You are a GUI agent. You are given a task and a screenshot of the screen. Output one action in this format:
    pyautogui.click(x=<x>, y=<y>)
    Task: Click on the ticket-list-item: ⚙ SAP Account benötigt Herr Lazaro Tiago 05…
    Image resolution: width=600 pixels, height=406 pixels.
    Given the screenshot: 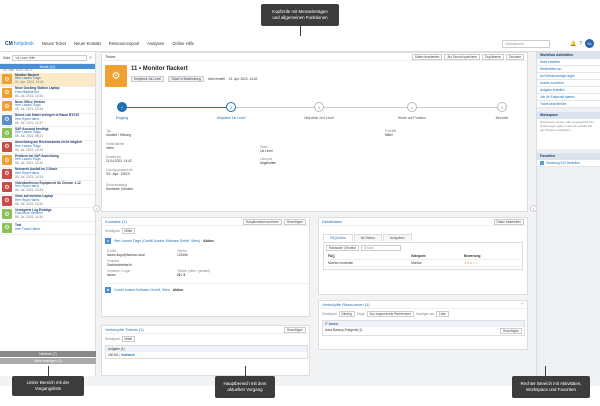 What is the action you would take?
    pyautogui.click(x=47, y=134)
    